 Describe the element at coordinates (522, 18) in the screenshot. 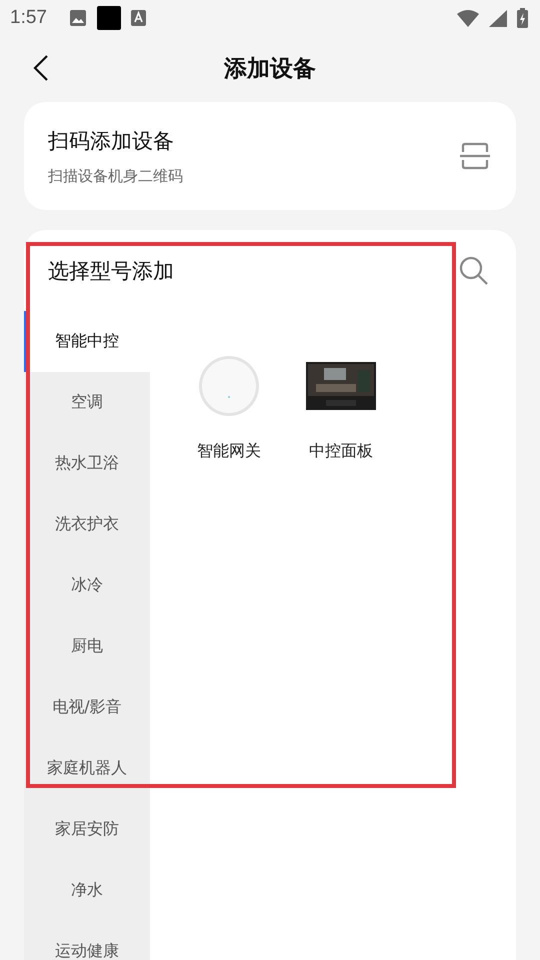

I see `battery-icon` at that location.